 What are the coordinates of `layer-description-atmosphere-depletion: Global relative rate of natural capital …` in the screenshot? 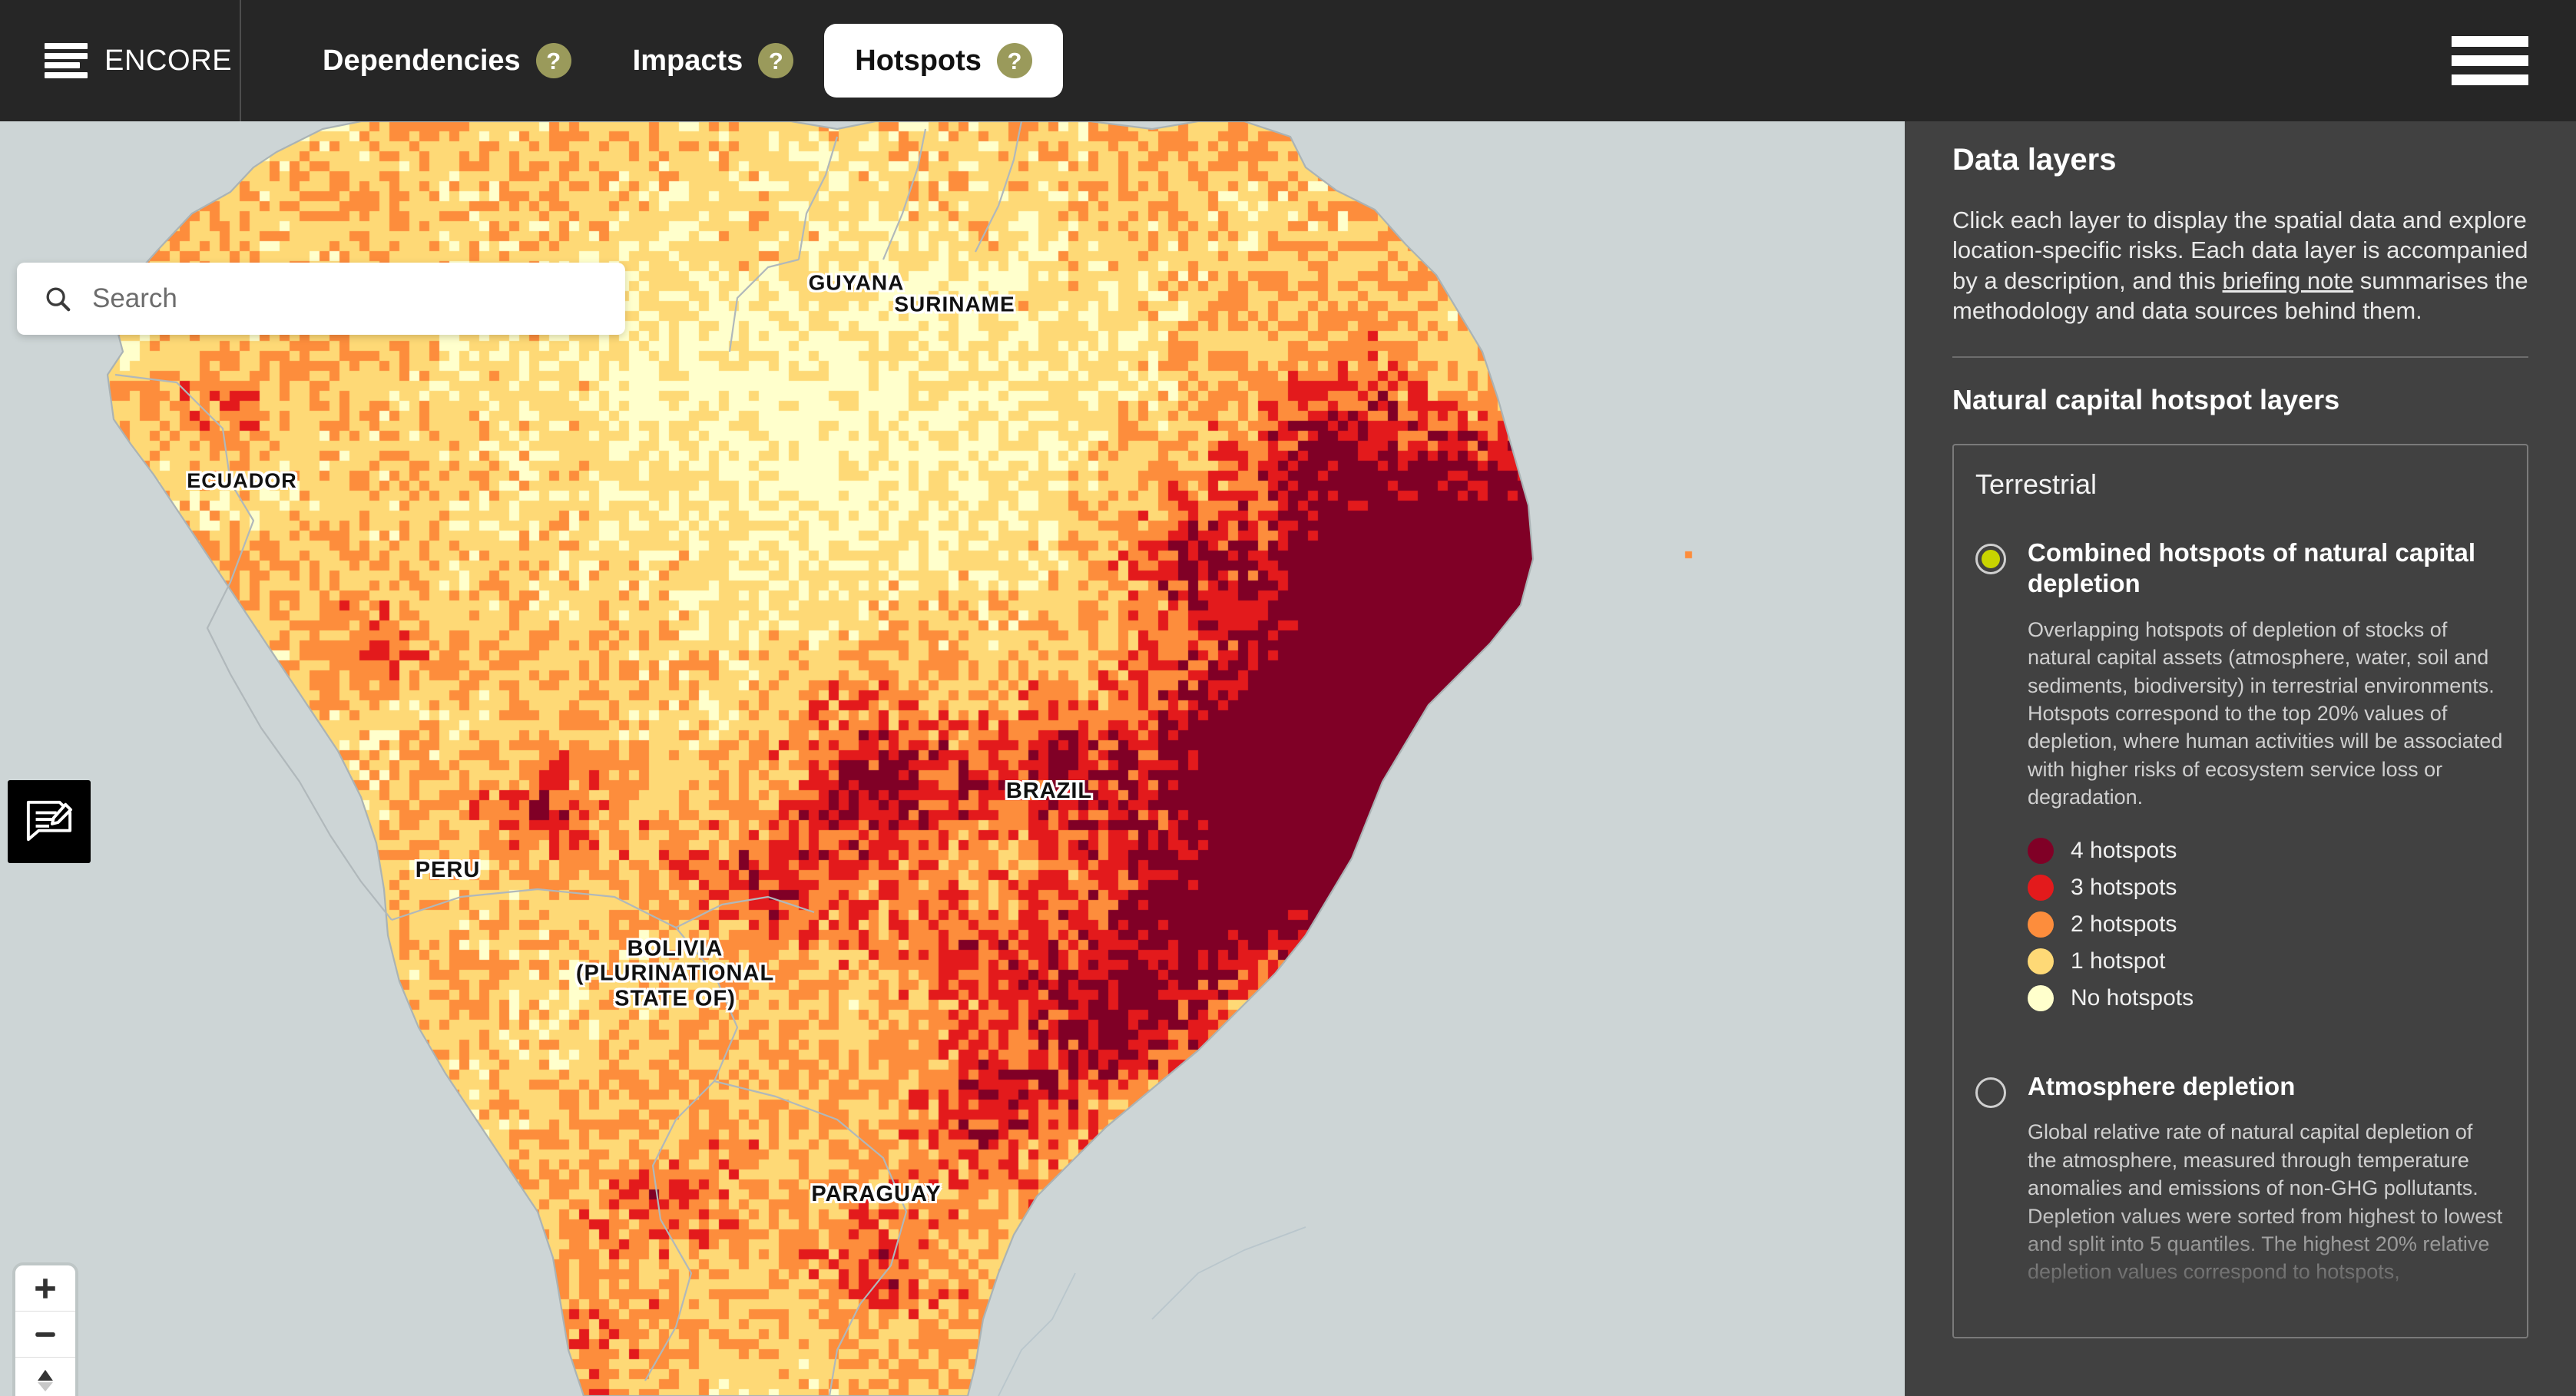 It's located at (2265, 1202).